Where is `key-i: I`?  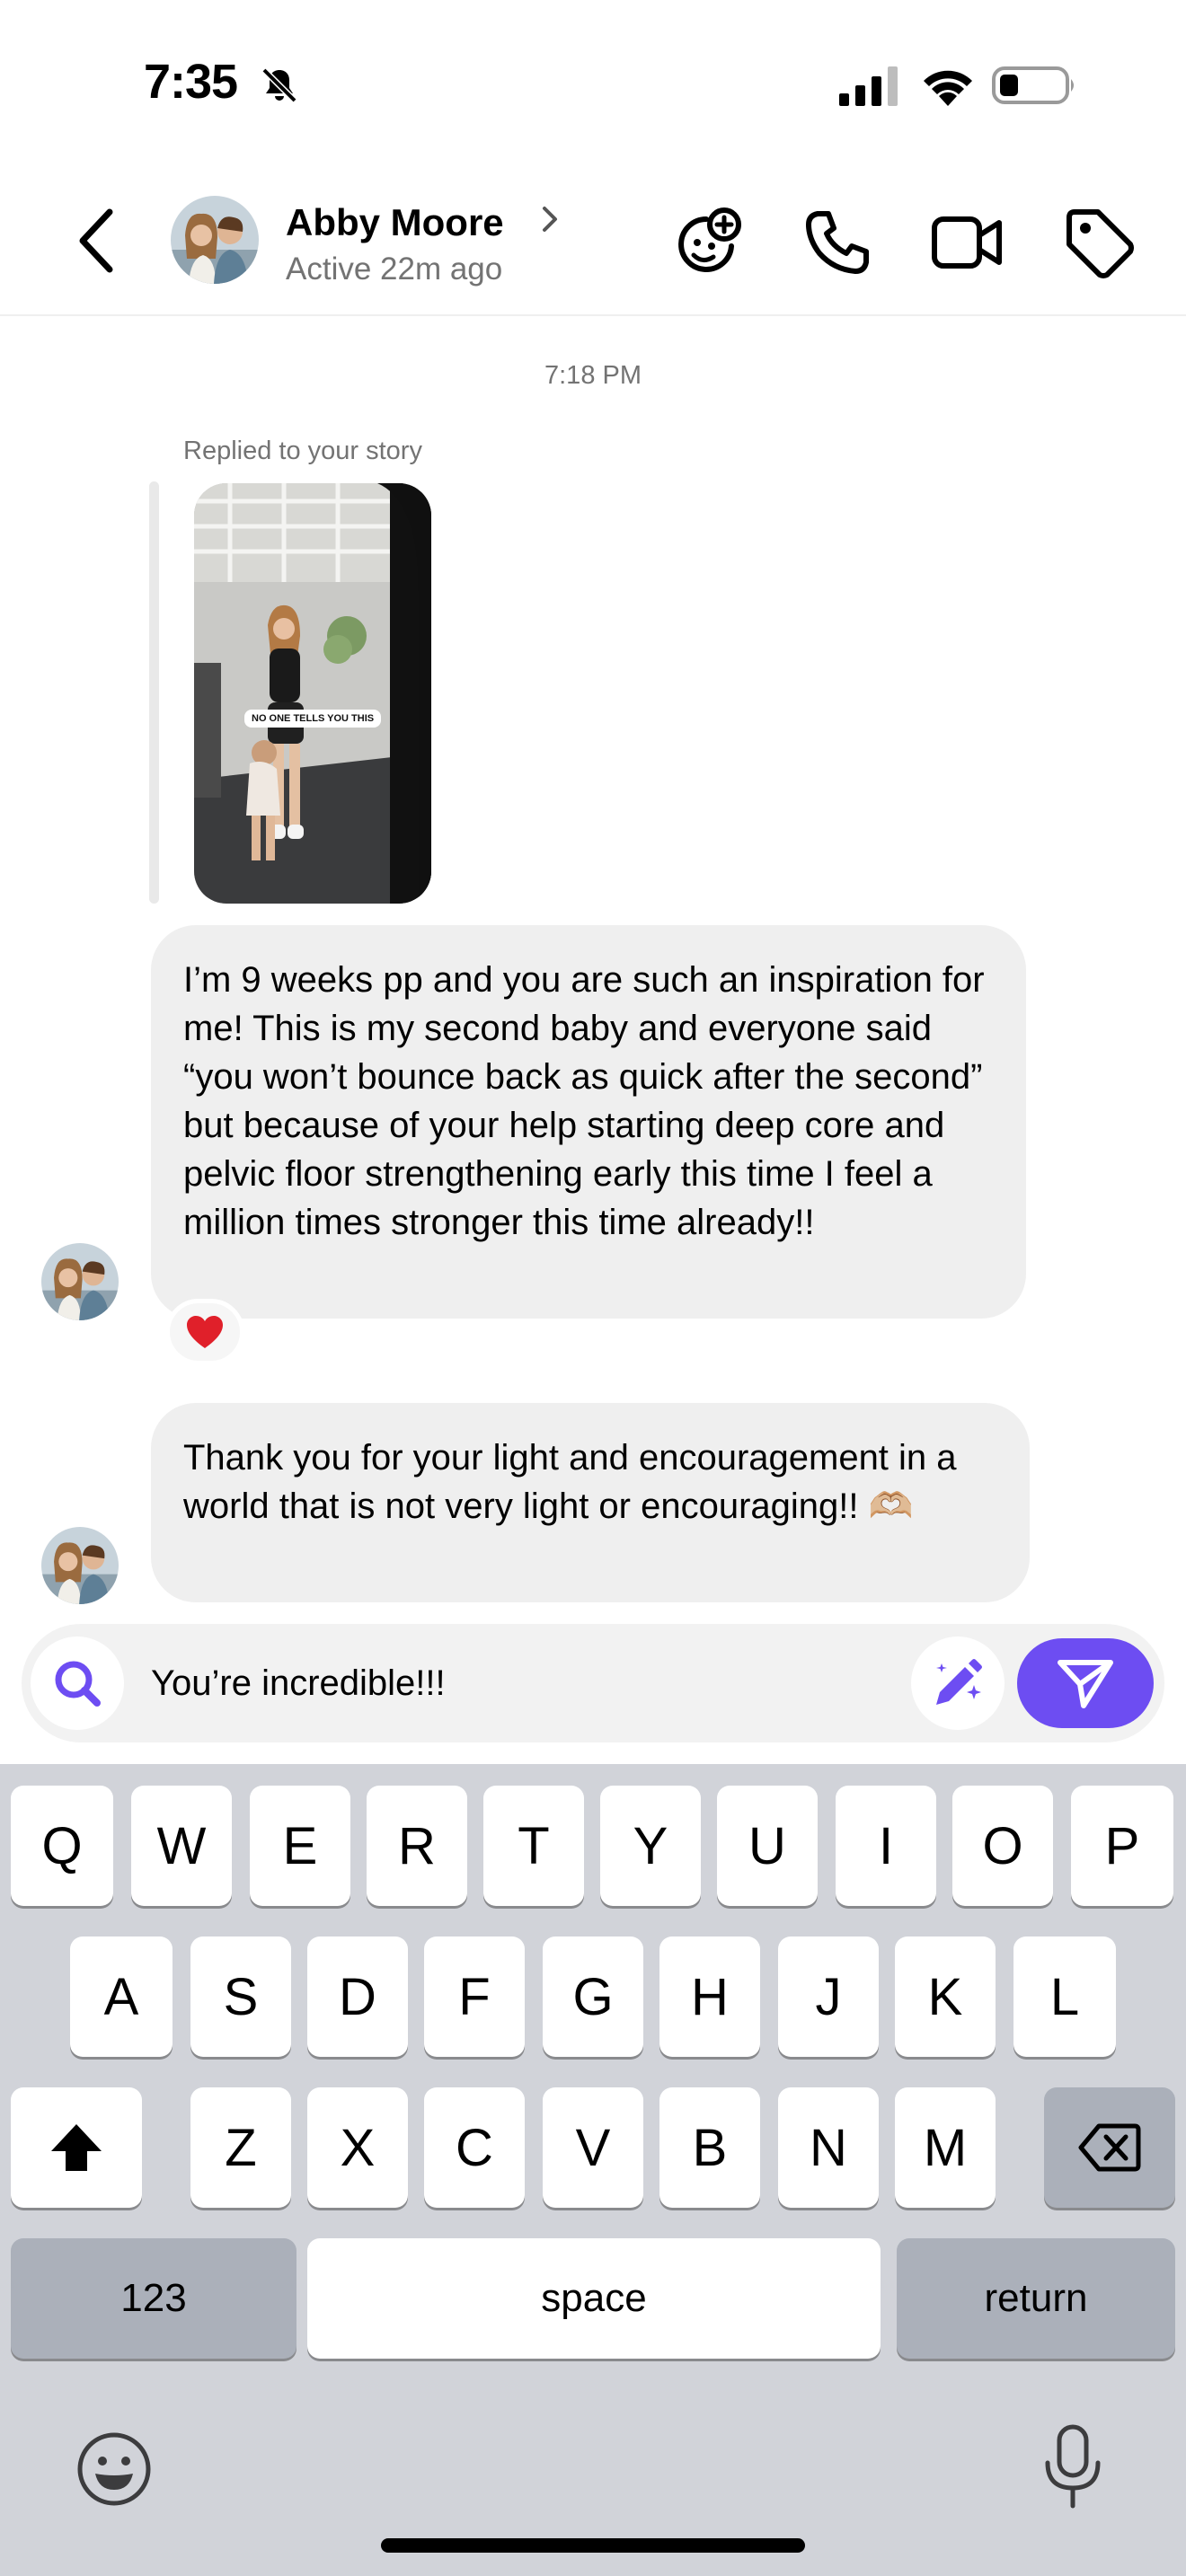
key-i: I is located at coordinates (886, 1846).